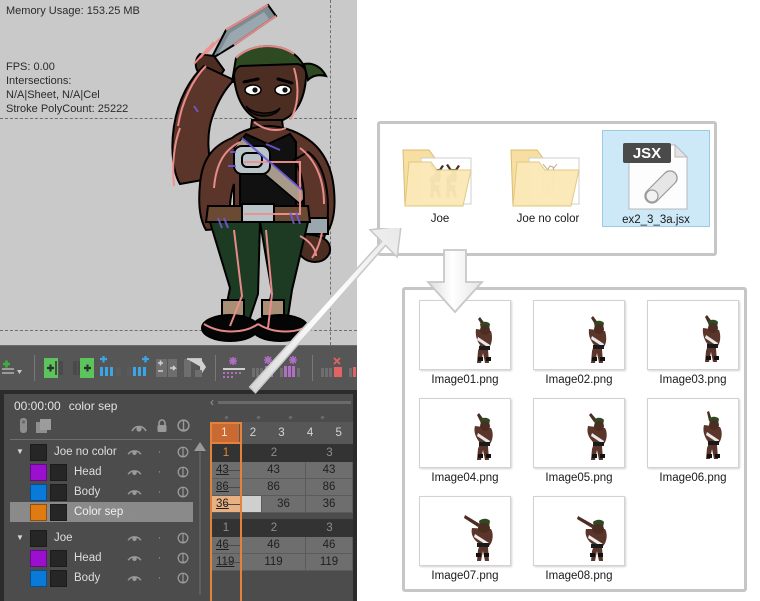 The image size is (760, 601). I want to click on cell-row-body-1: 86 86 86, so click(281, 487).